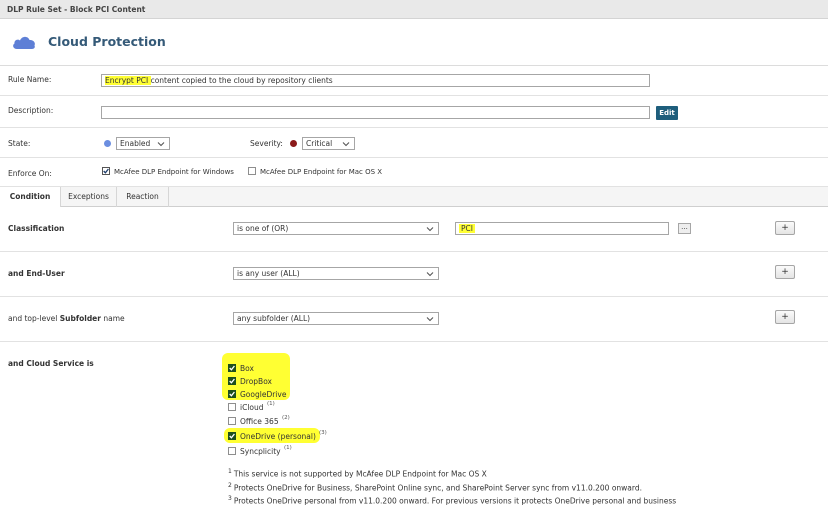  Describe the element at coordinates (76, 9) in the screenshot. I see `window-title: DLP Rule Set - Block PCI Content` at that location.